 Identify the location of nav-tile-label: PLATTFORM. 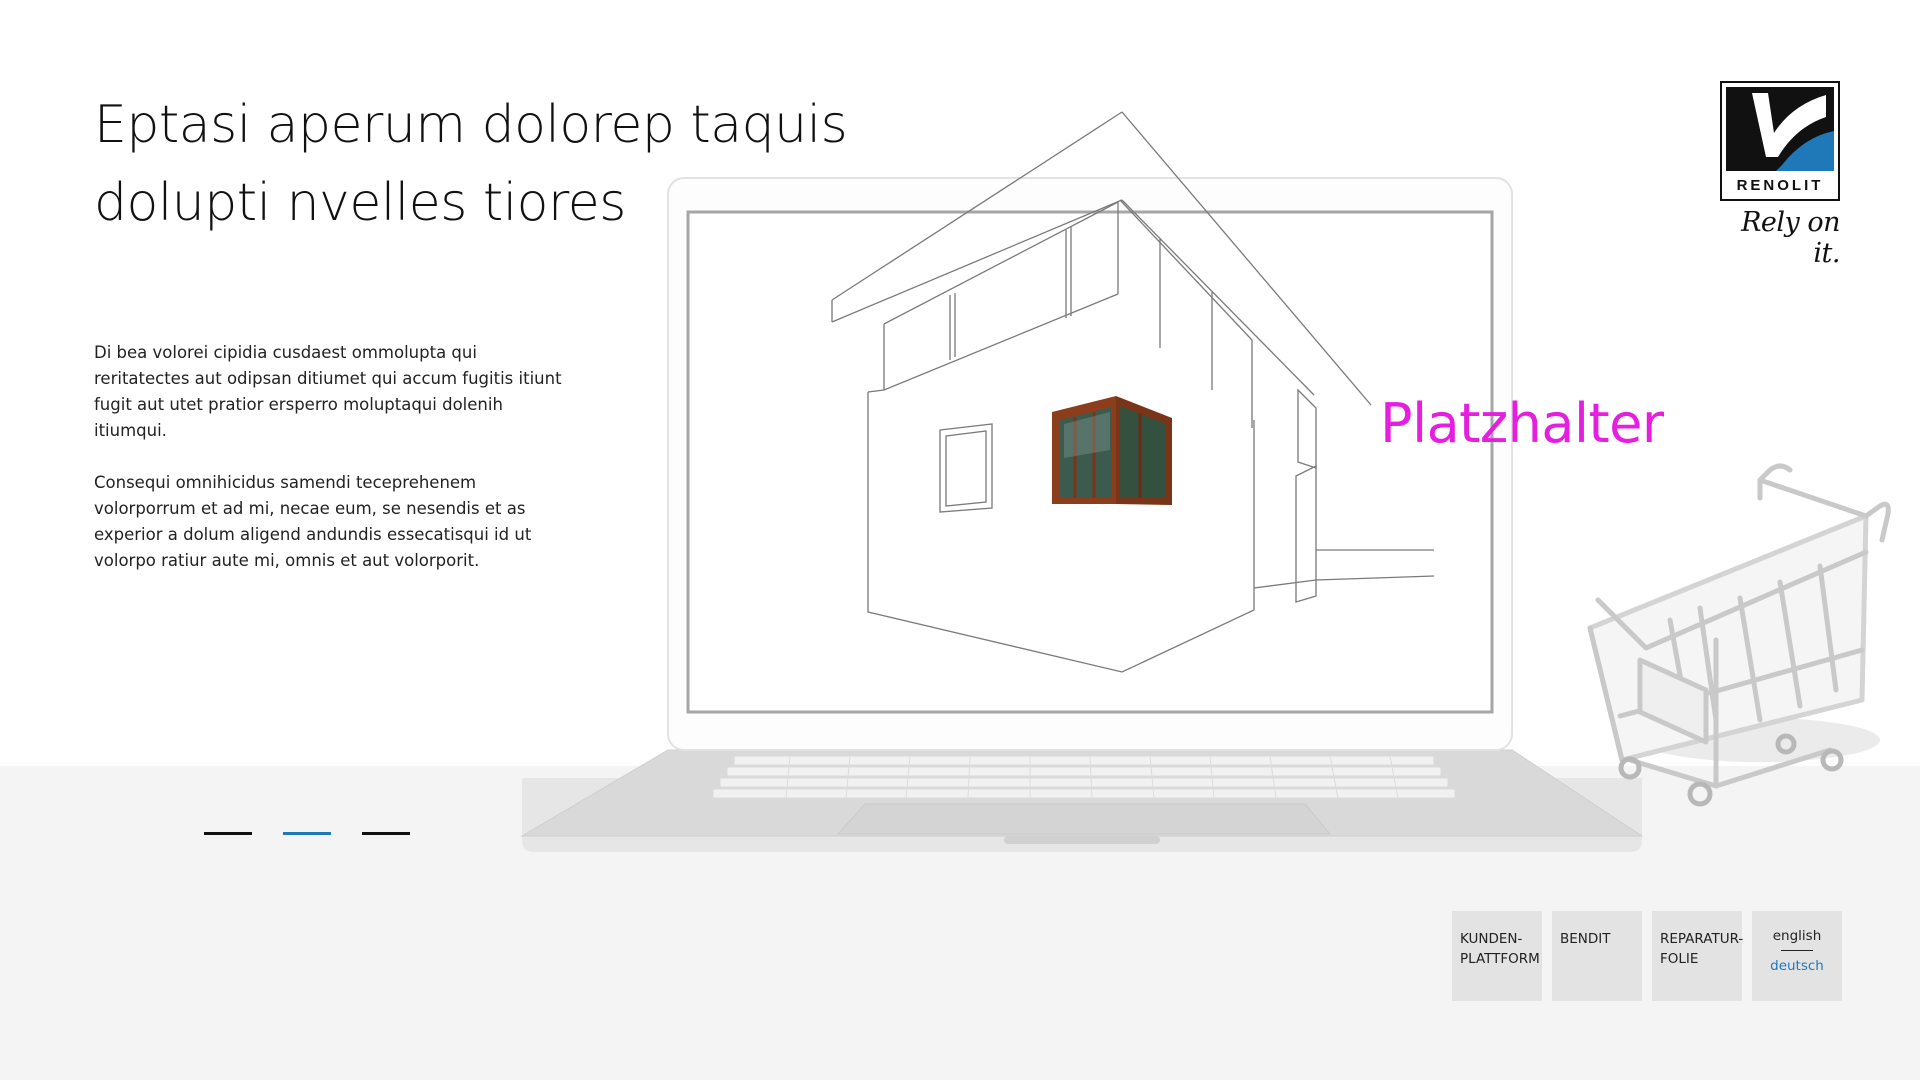
(1500, 959).